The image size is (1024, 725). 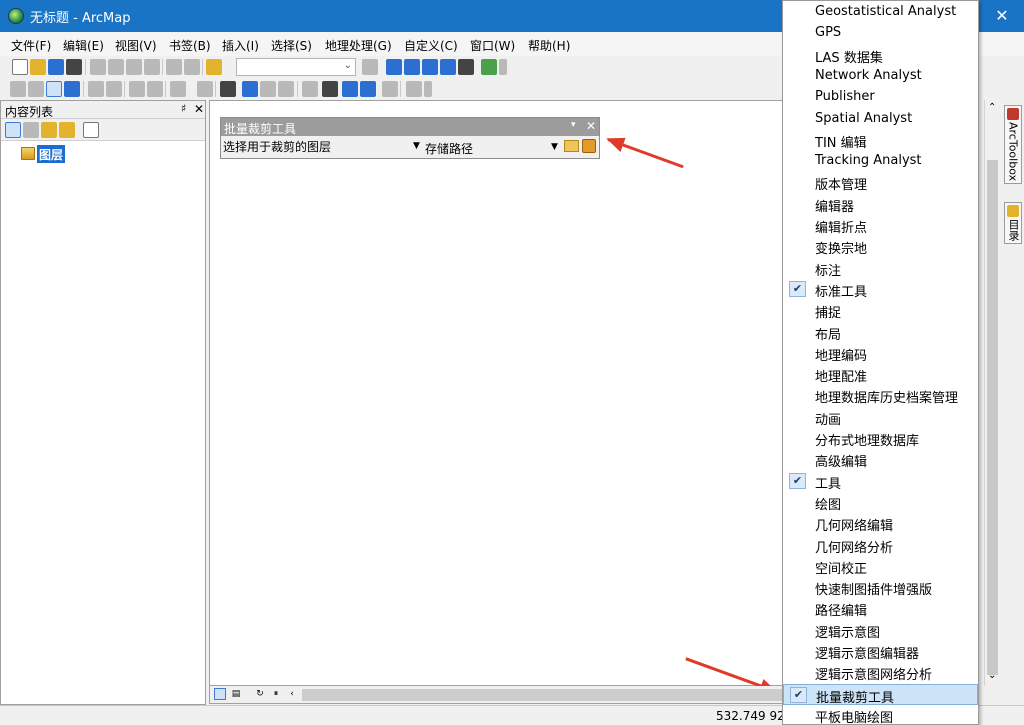 What do you see at coordinates (880, 587) in the screenshot?
I see `context-menu-item: 快速制图插件增强版` at bounding box center [880, 587].